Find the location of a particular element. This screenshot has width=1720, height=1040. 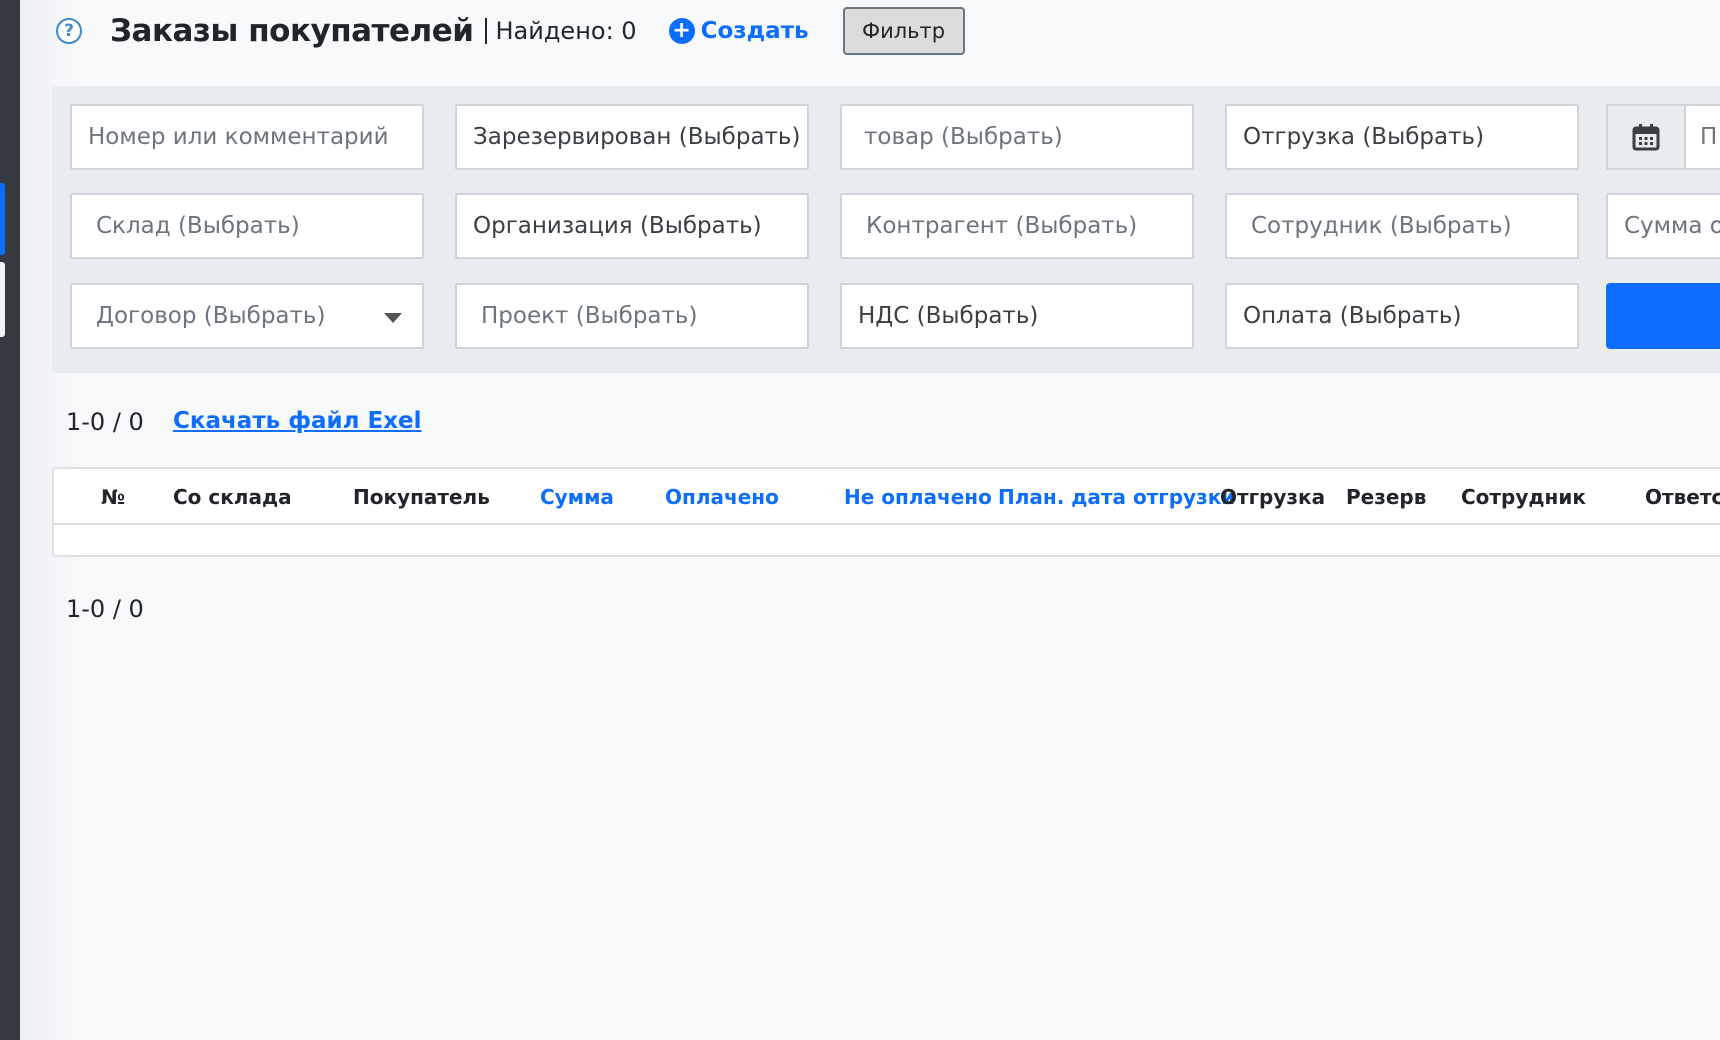

filter-button: Фильтр is located at coordinates (903, 31).